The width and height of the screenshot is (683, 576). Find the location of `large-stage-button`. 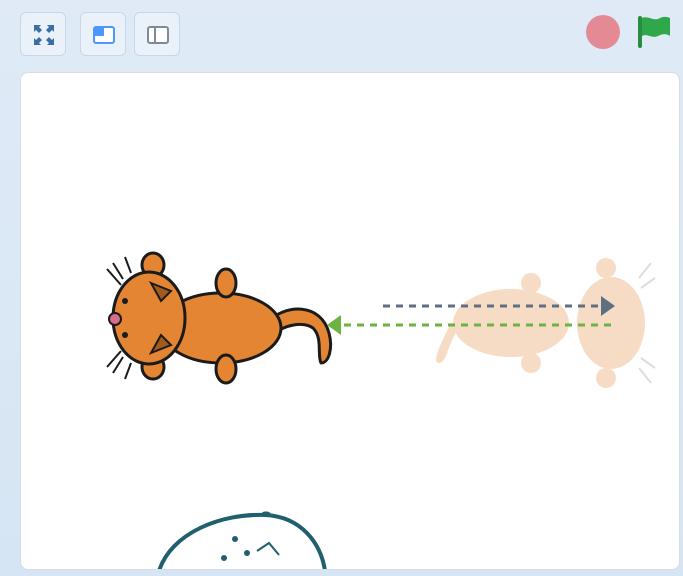

large-stage-button is located at coordinates (157, 34).